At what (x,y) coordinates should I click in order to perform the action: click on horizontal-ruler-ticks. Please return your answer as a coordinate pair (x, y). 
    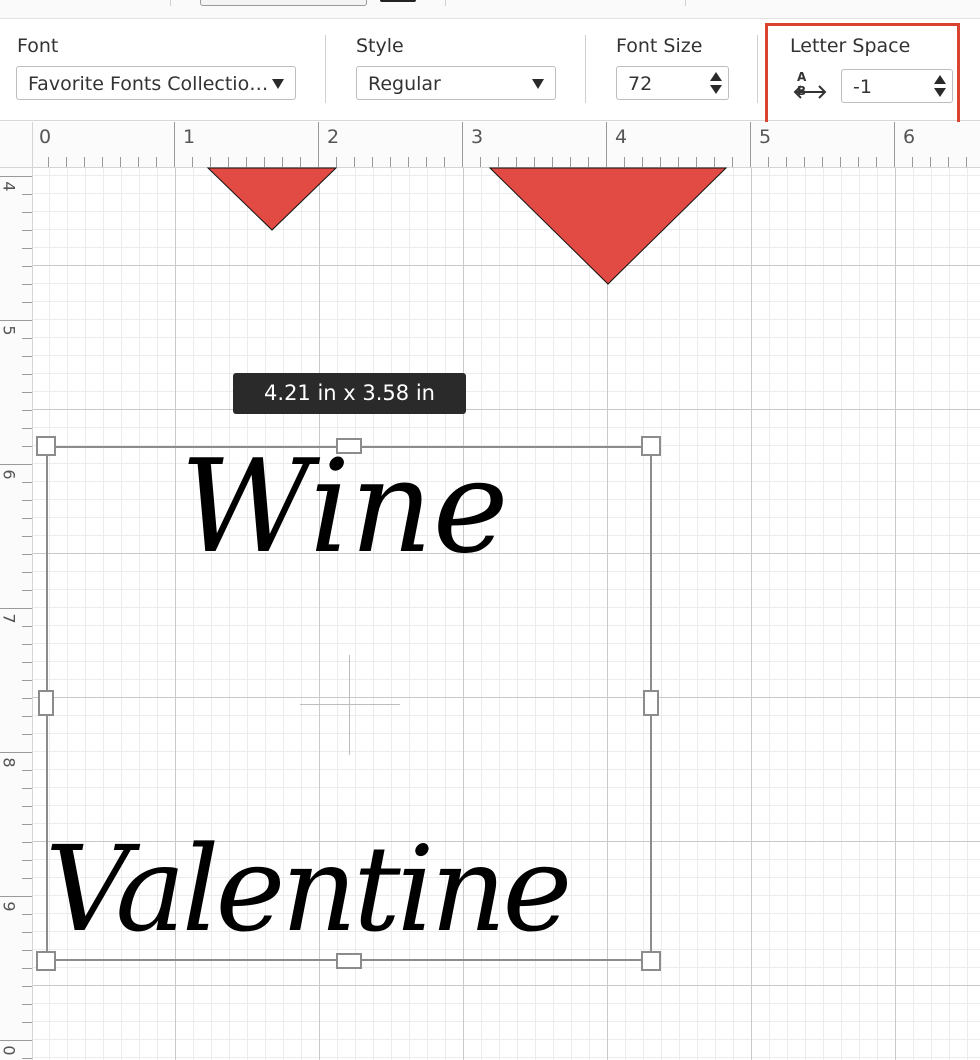
    Looking at the image, I should click on (507, 144).